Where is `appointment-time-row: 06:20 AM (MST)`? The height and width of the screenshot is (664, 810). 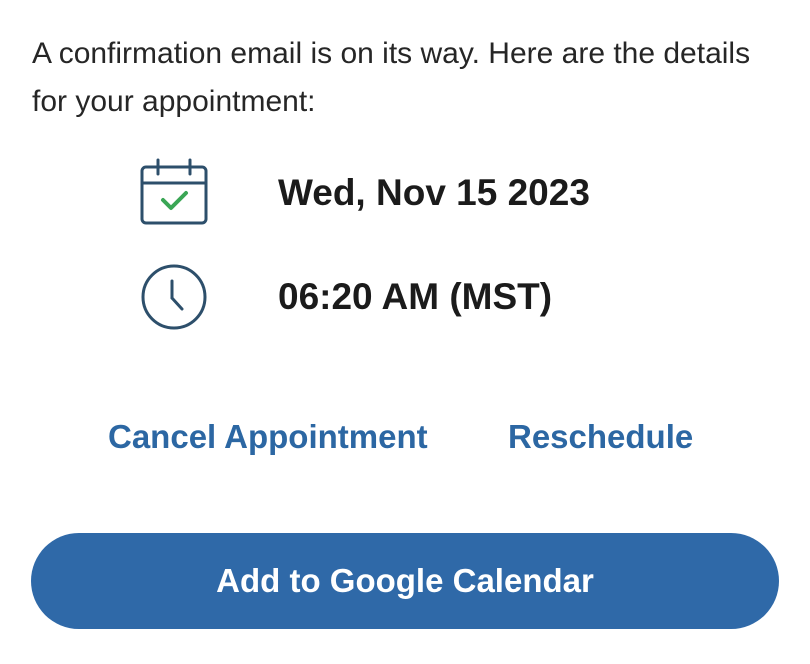 appointment-time-row: 06:20 AM (MST) is located at coordinates (345, 297).